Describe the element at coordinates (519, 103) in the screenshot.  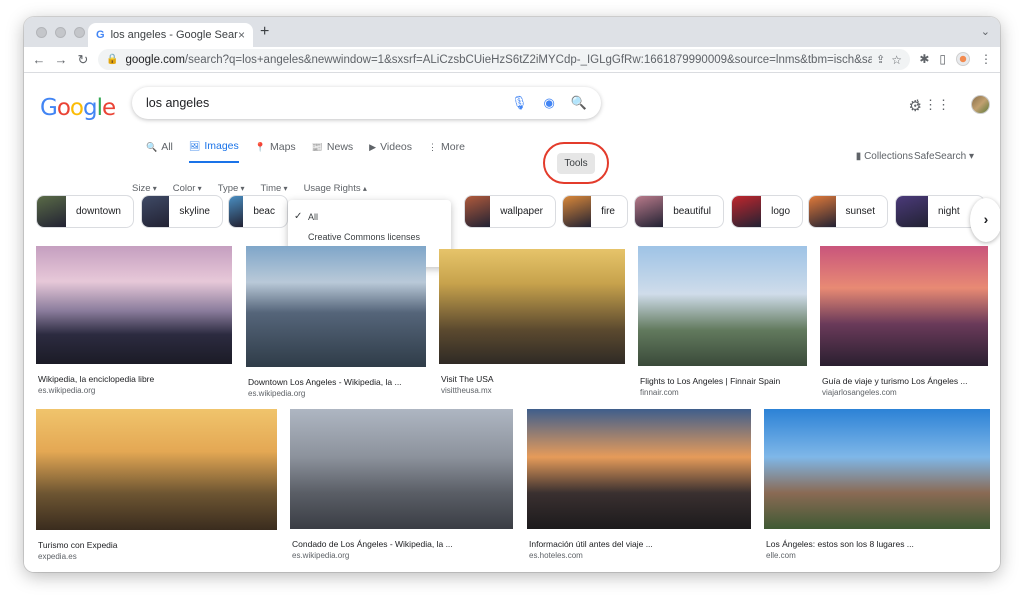
I see `microphone-icon: 🎙` at that location.